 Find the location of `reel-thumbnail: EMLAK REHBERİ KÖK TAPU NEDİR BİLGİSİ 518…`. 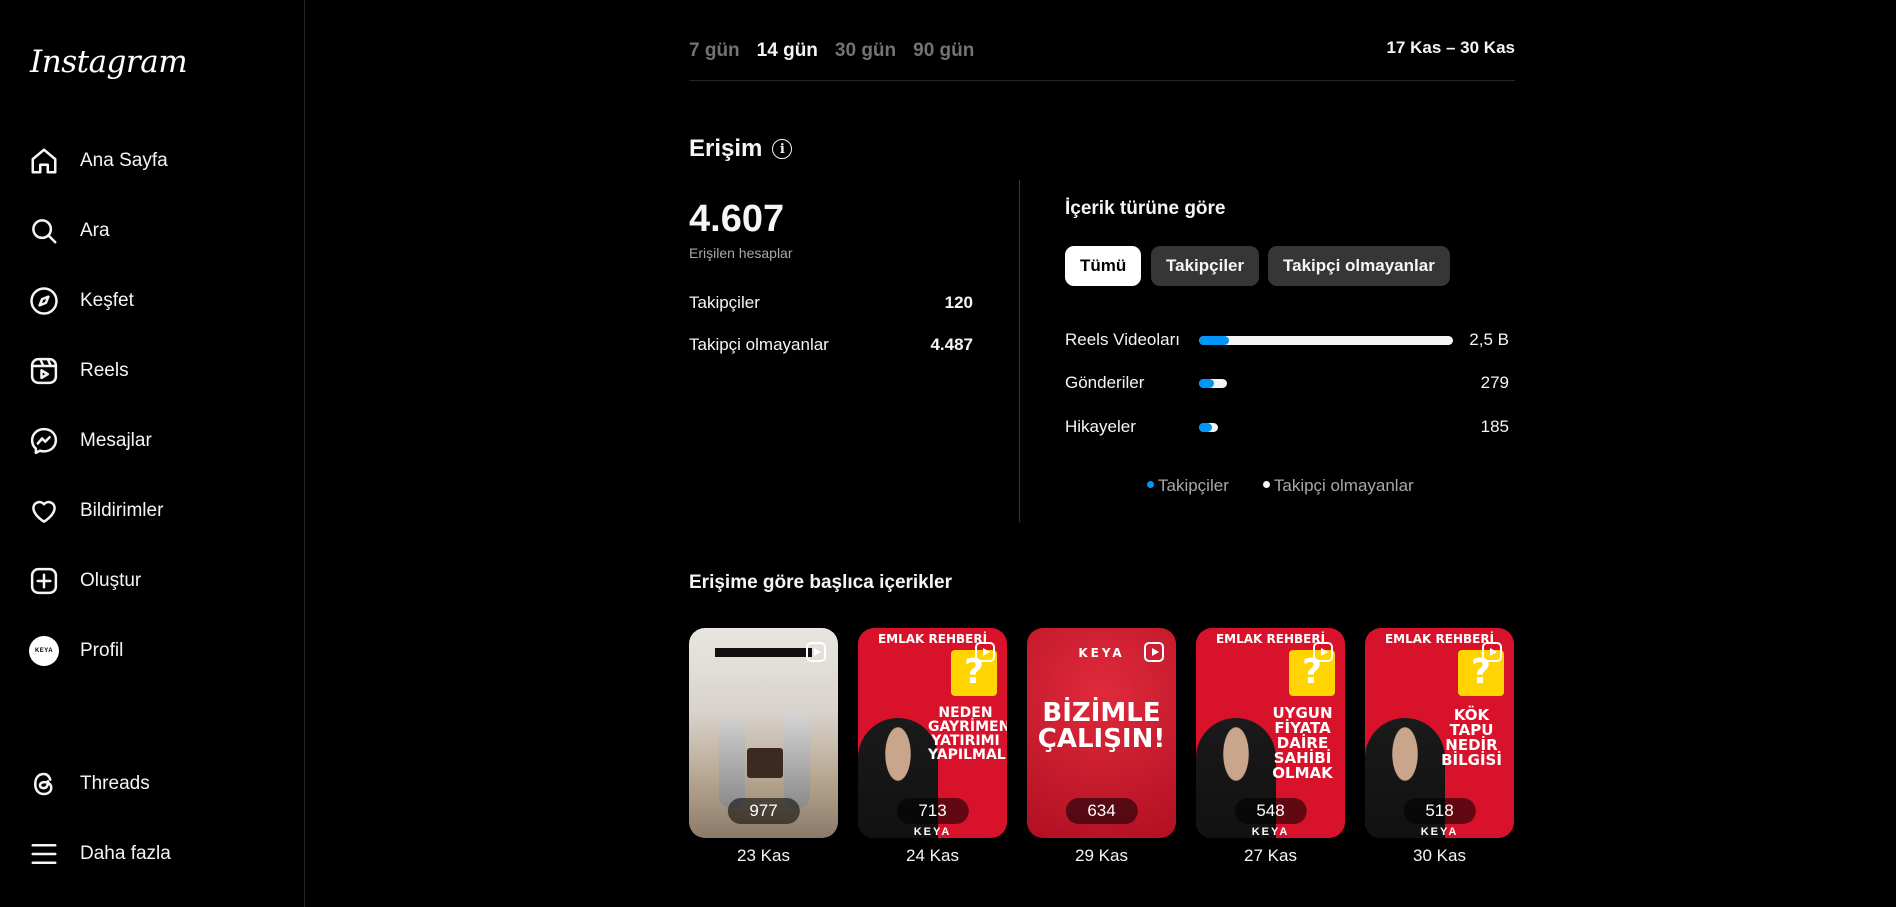

reel-thumbnail: EMLAK REHBERİ KÖK TAPU NEDİR BİLGİSİ 518… is located at coordinates (1439, 733).